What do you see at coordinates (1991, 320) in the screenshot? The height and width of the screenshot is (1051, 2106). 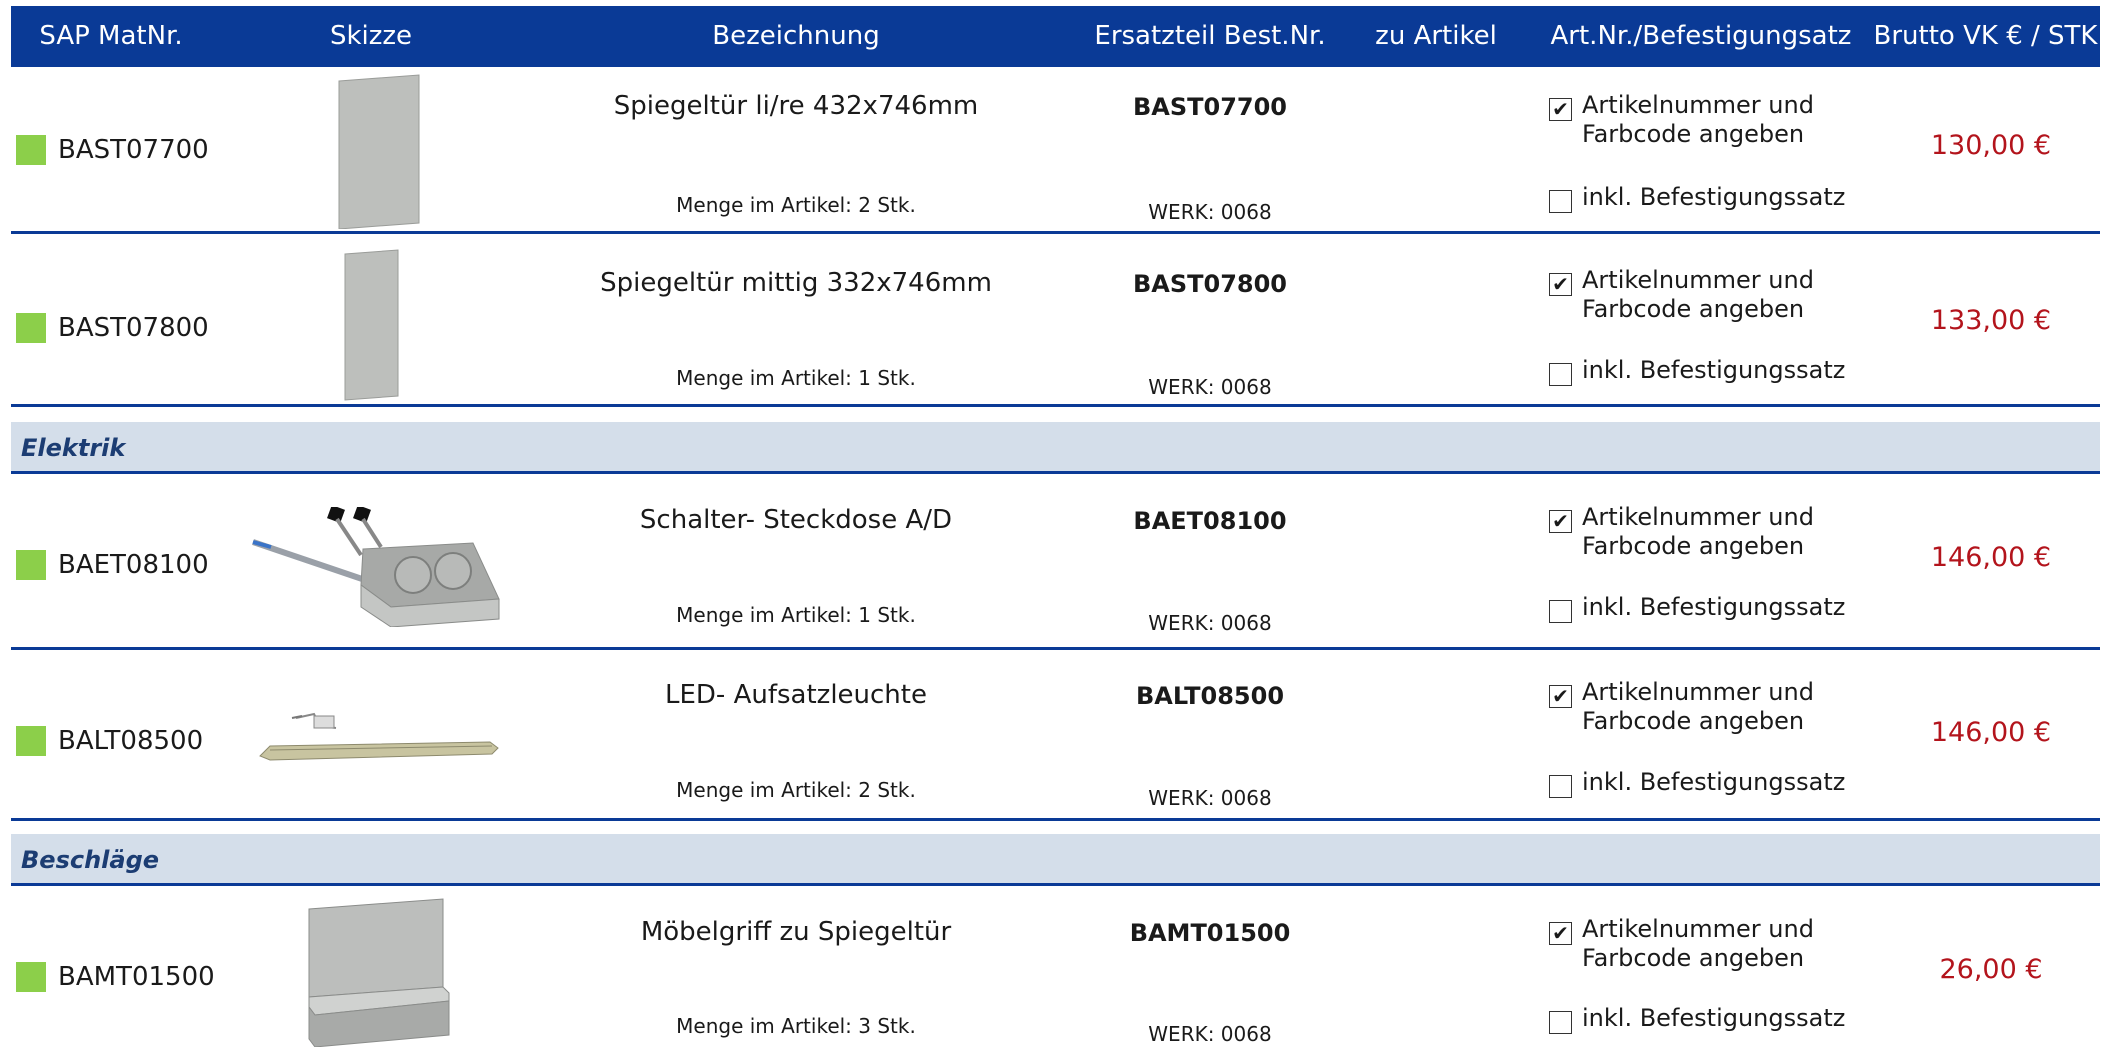 I see `price: 133,00 €` at bounding box center [1991, 320].